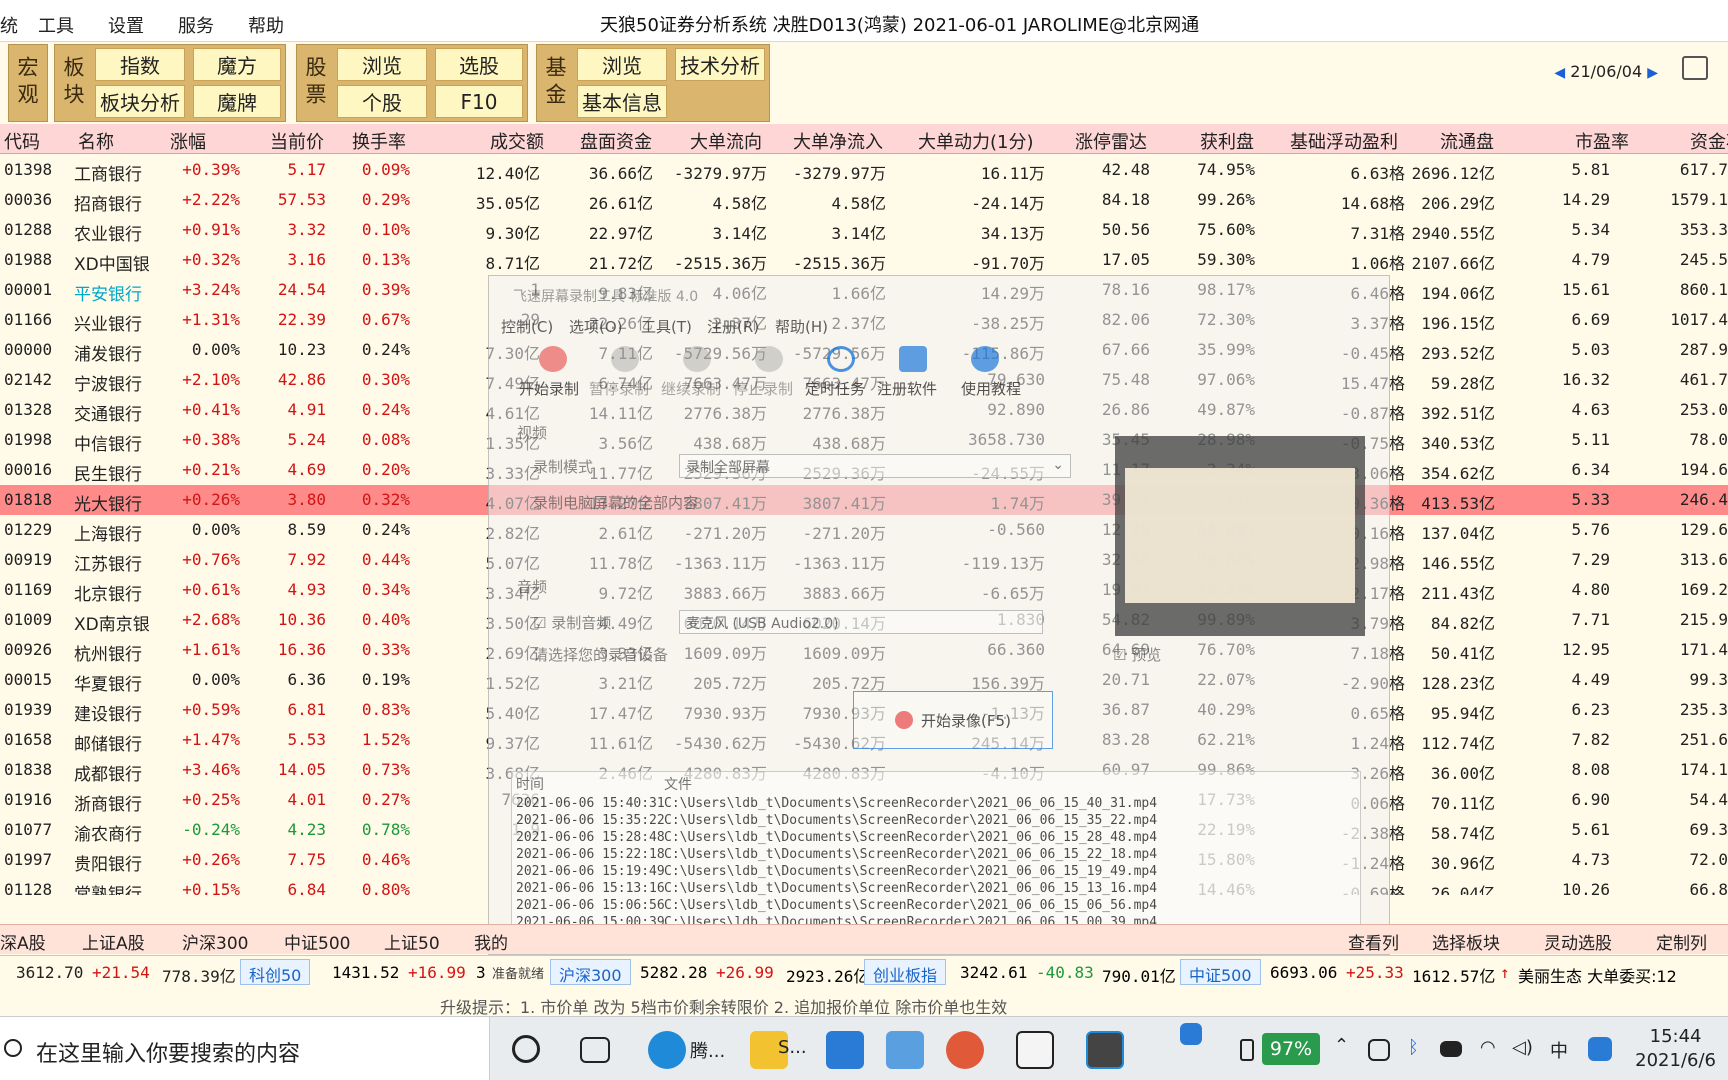  I want to click on computer-icon, so click(905, 1050).